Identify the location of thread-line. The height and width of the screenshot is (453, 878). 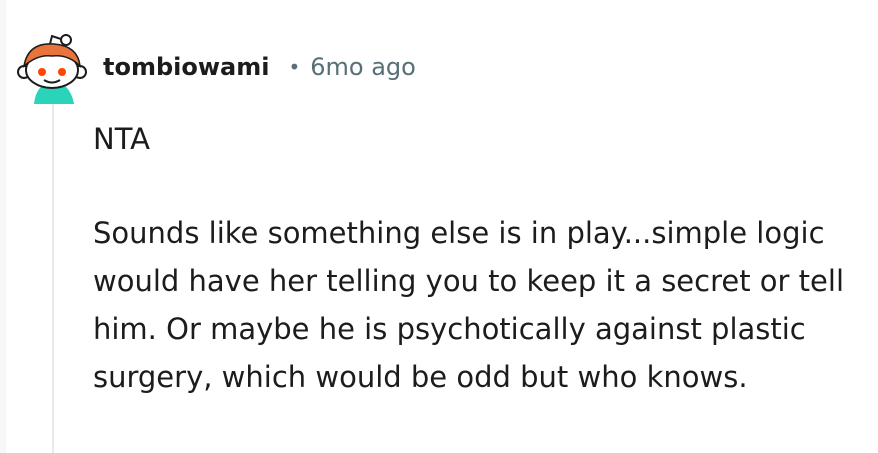
(53, 276).